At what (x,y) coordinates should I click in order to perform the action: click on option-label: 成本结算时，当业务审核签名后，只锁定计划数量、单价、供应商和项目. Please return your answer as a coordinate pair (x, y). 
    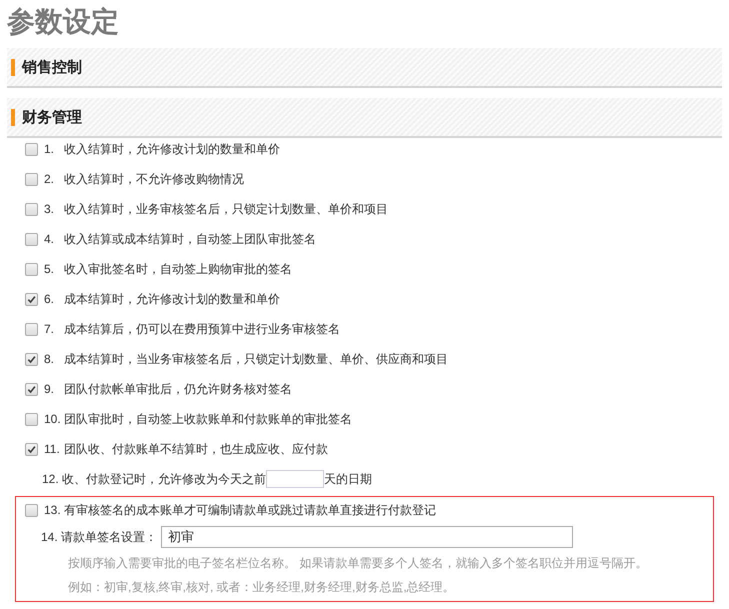
    Looking at the image, I should click on (256, 359).